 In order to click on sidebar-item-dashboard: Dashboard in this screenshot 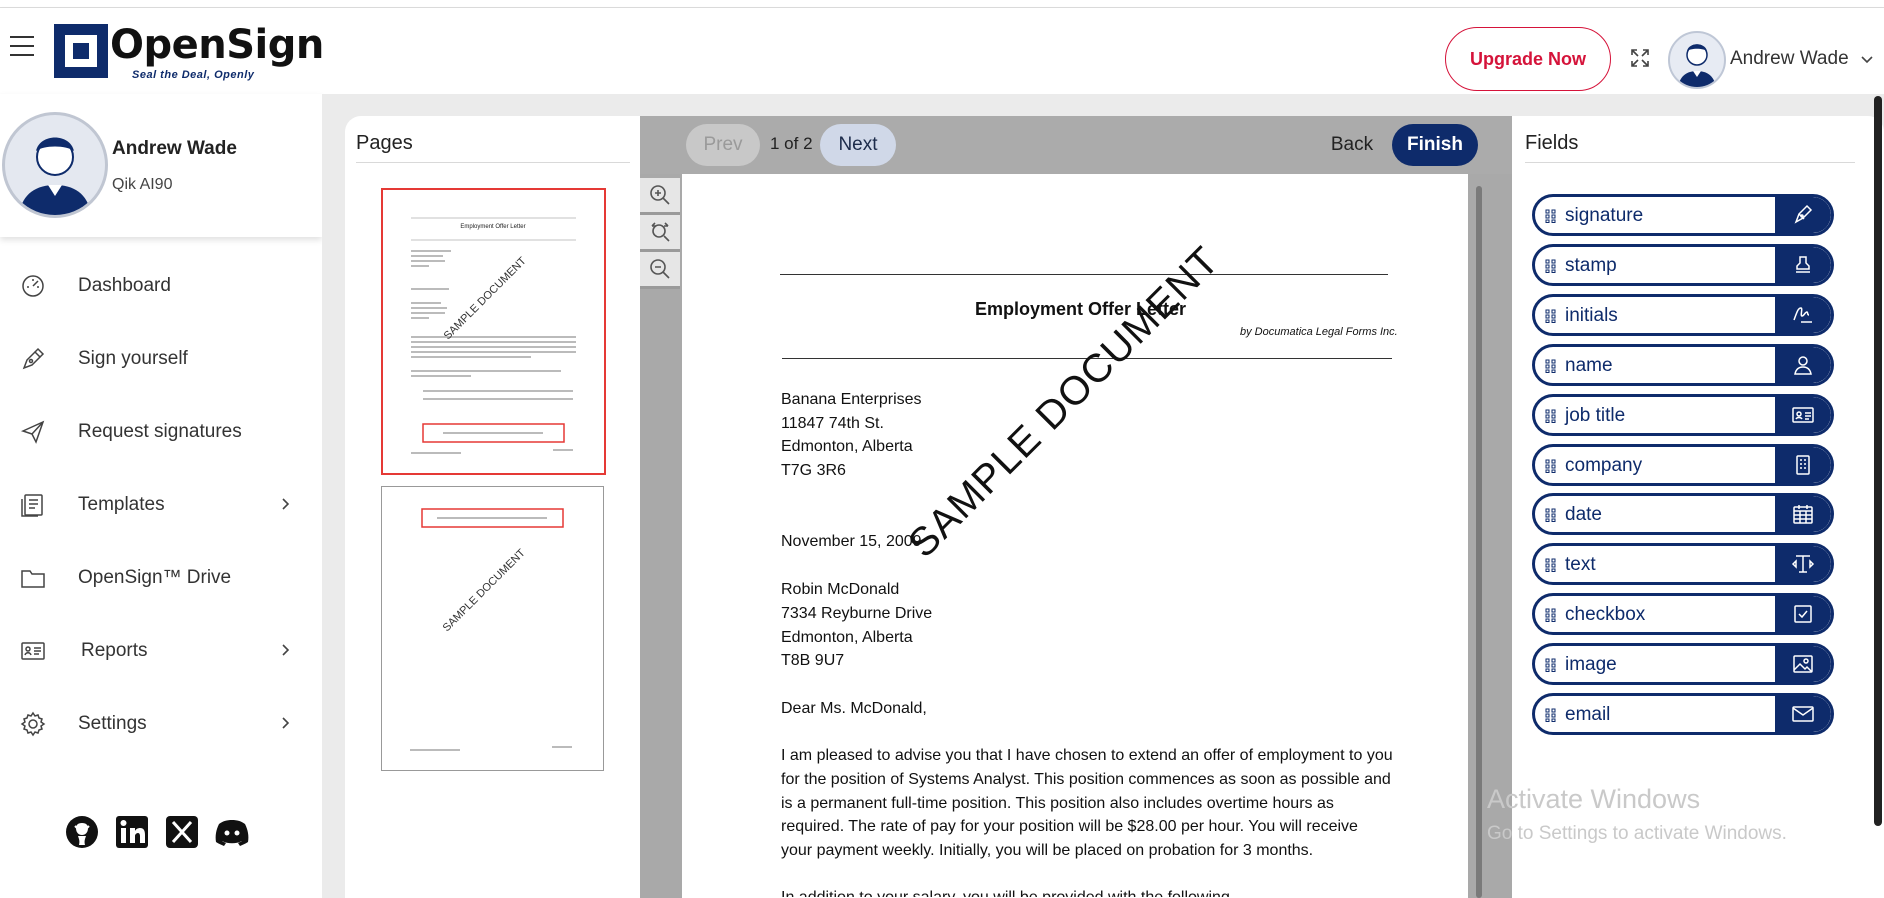, I will do `click(161, 285)`.